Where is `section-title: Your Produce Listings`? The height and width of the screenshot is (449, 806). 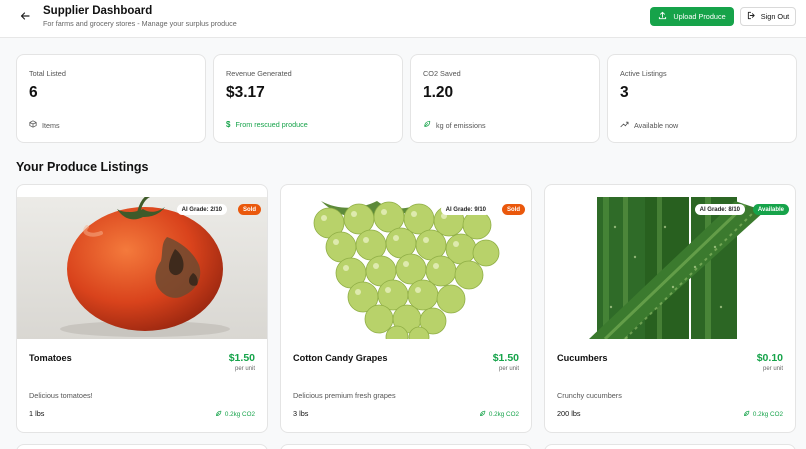
section-title: Your Produce Listings is located at coordinates (82, 167).